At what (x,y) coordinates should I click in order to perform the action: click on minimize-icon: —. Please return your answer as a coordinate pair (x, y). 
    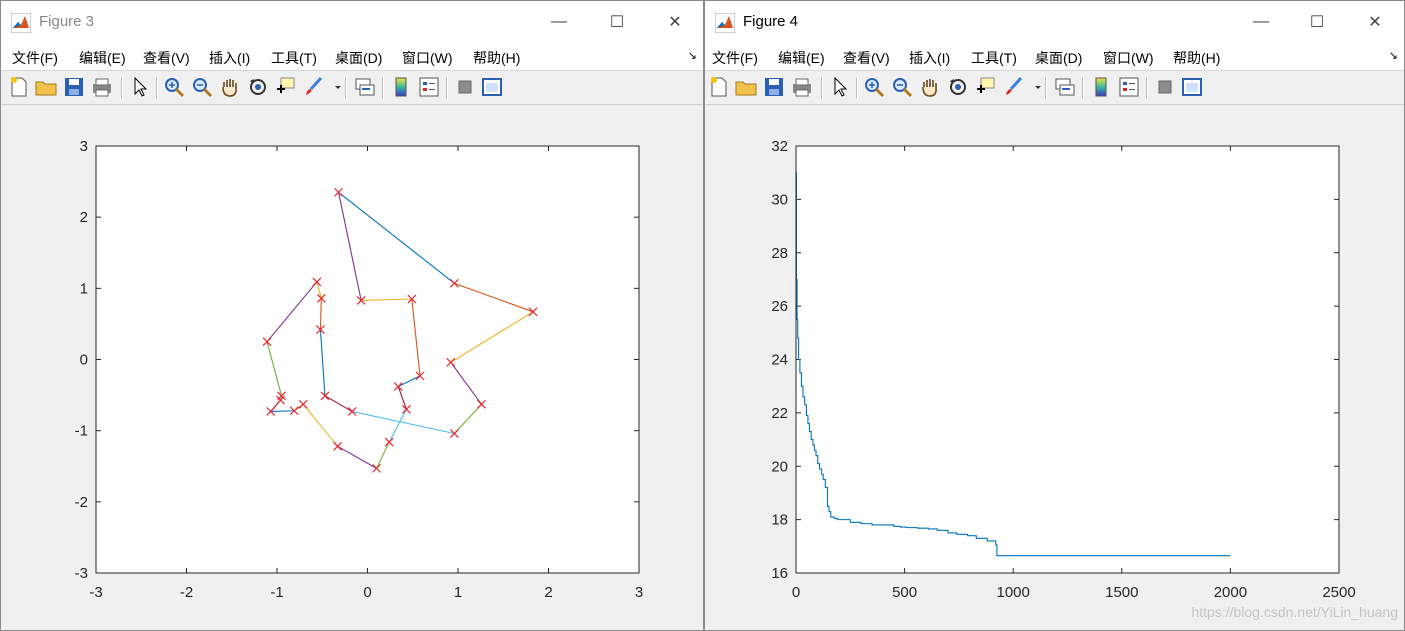
    Looking at the image, I should click on (1261, 21).